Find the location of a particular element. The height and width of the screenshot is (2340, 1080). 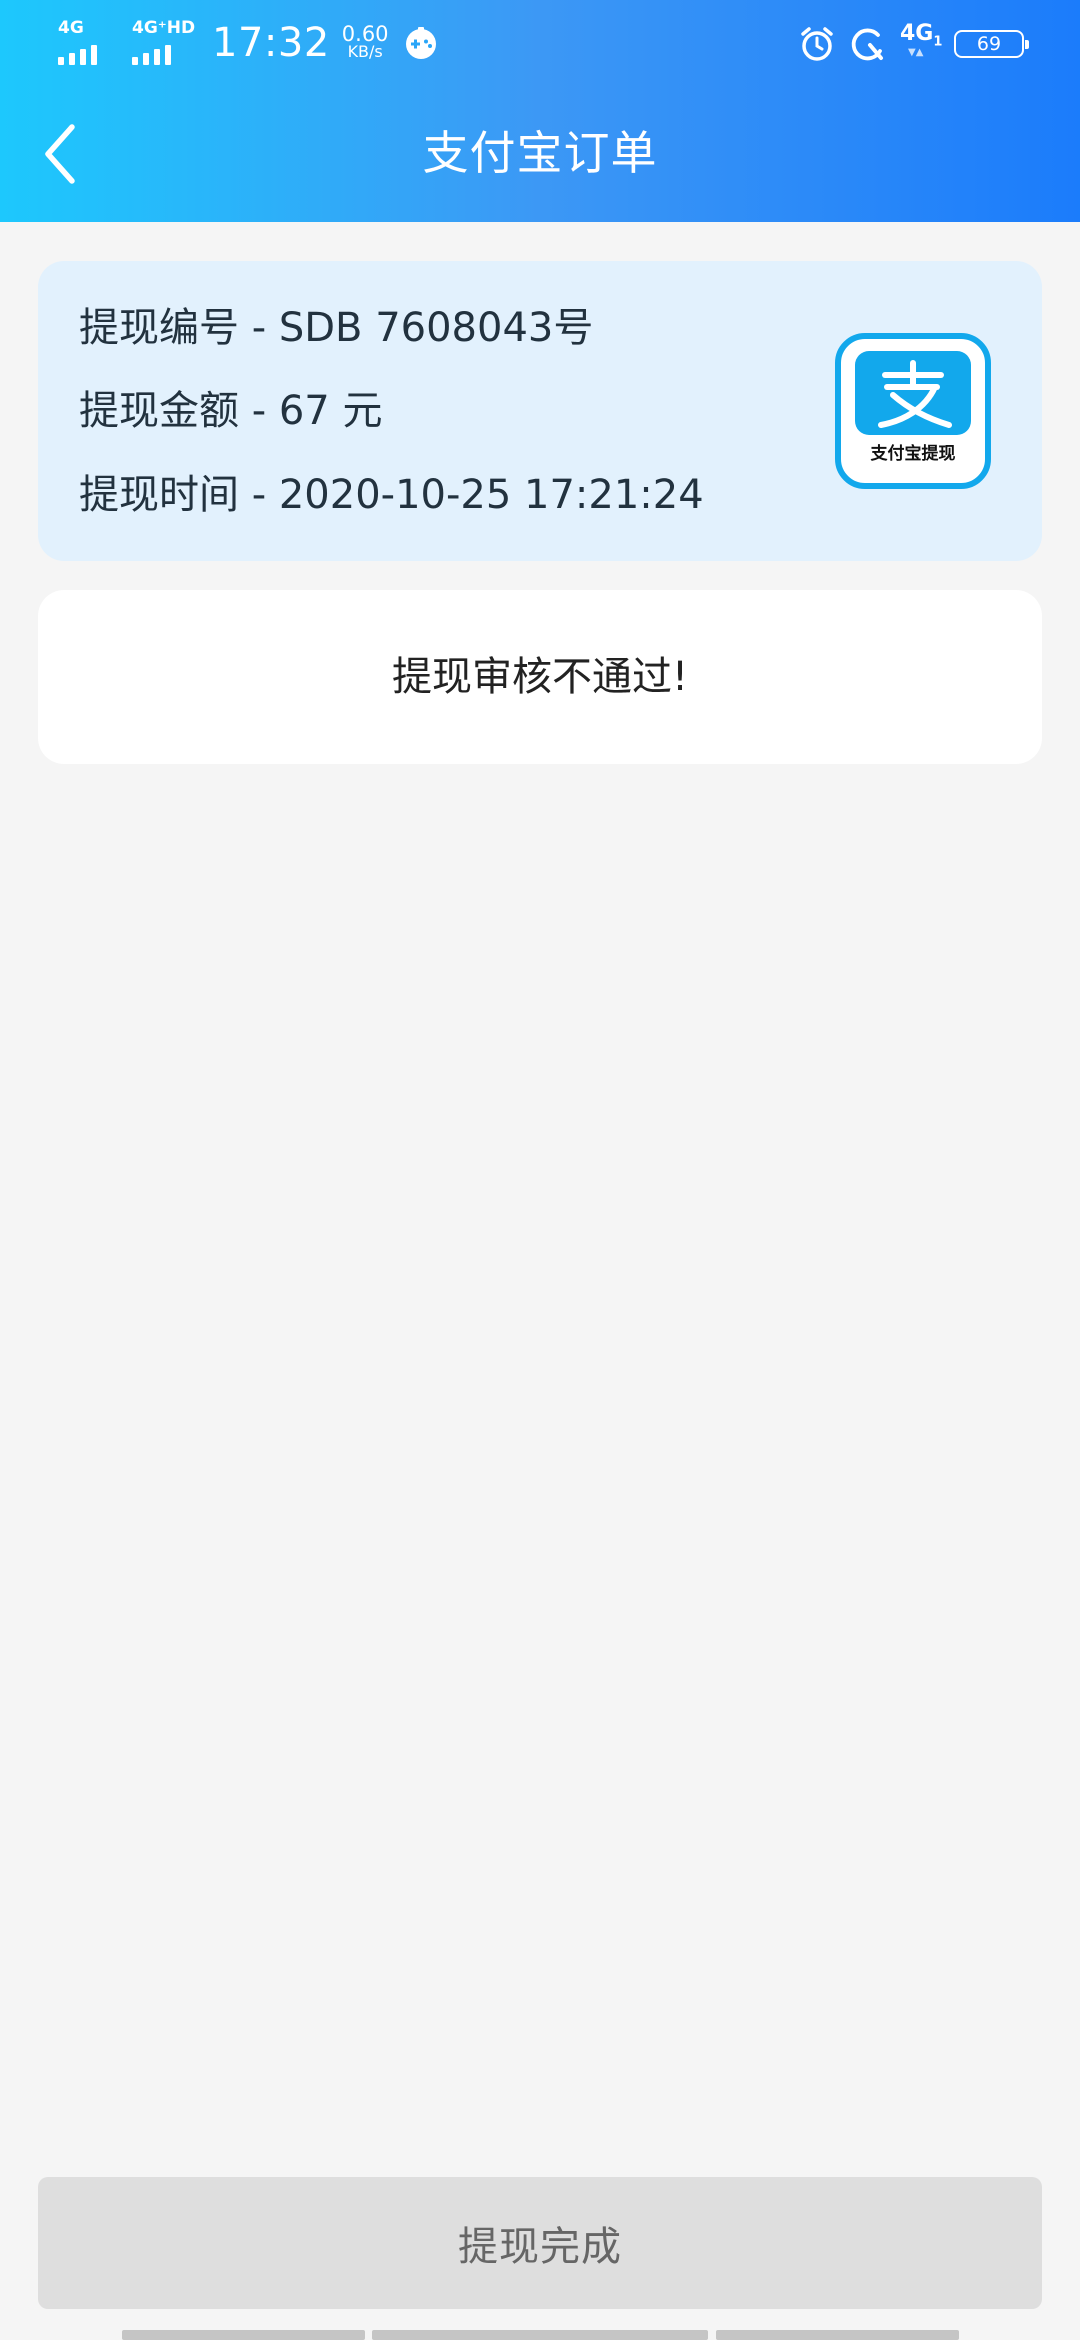

alipay-withdraw-logo: 支付宝提现 is located at coordinates (913, 411).